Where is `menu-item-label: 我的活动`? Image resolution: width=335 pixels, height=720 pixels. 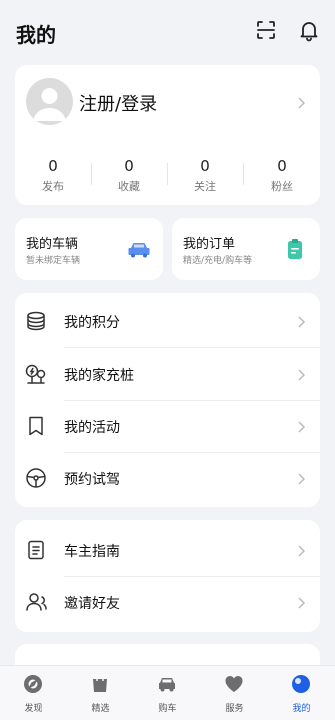 menu-item-label: 我的活动 is located at coordinates (92, 428).